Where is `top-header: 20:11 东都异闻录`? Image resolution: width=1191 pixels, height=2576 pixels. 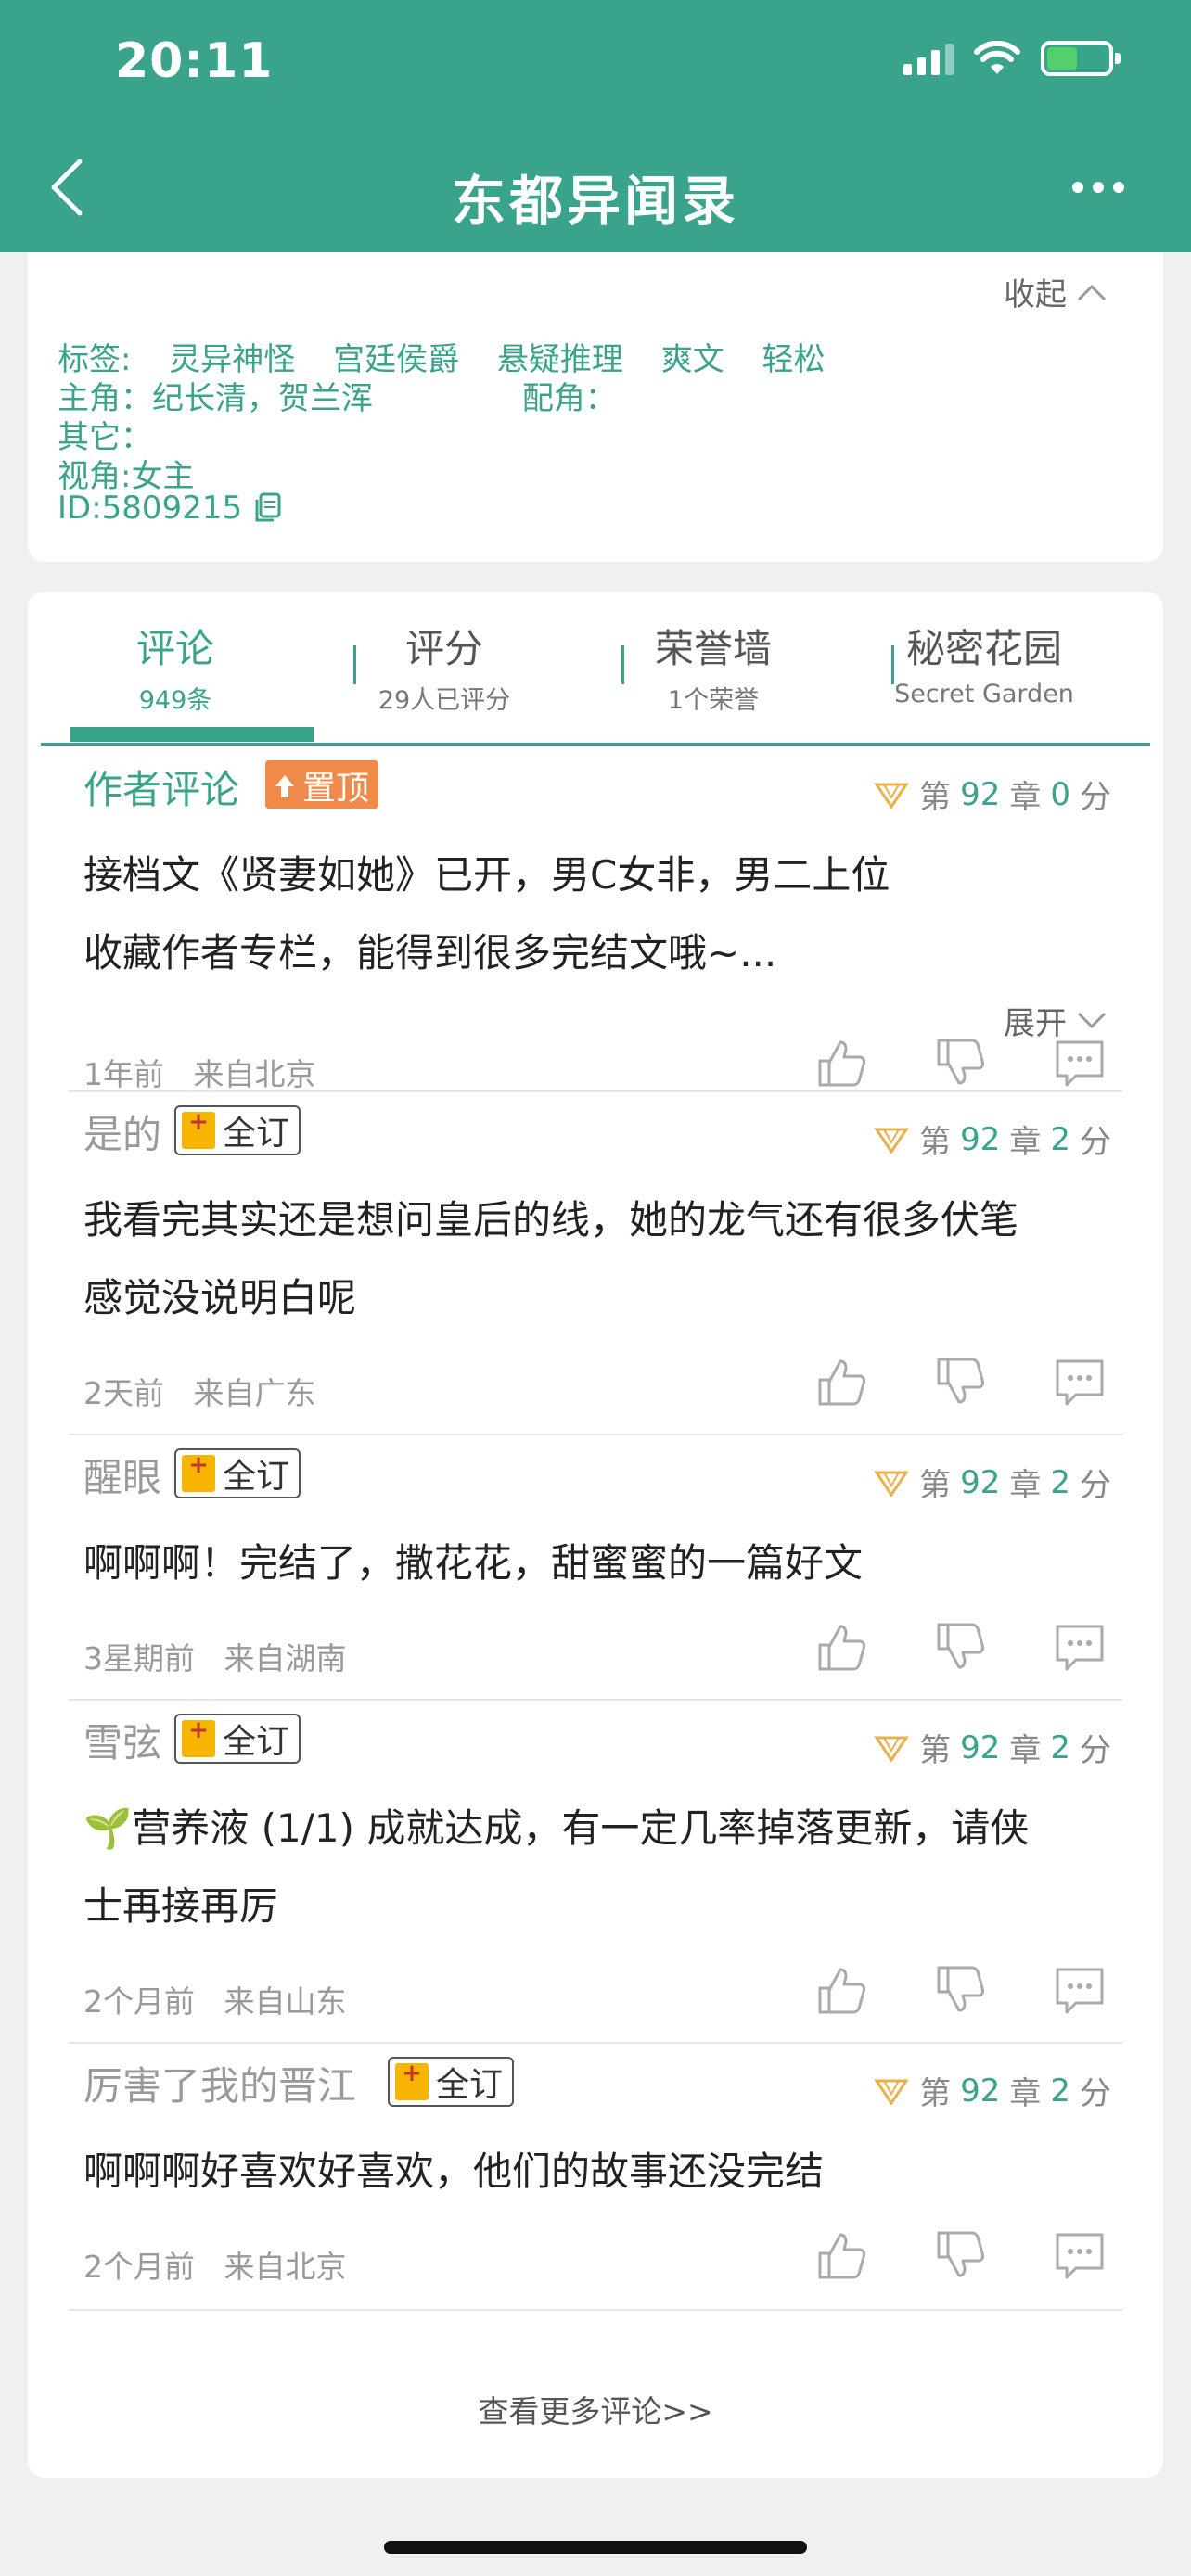 top-header: 20:11 东都异闻录 is located at coordinates (595, 126).